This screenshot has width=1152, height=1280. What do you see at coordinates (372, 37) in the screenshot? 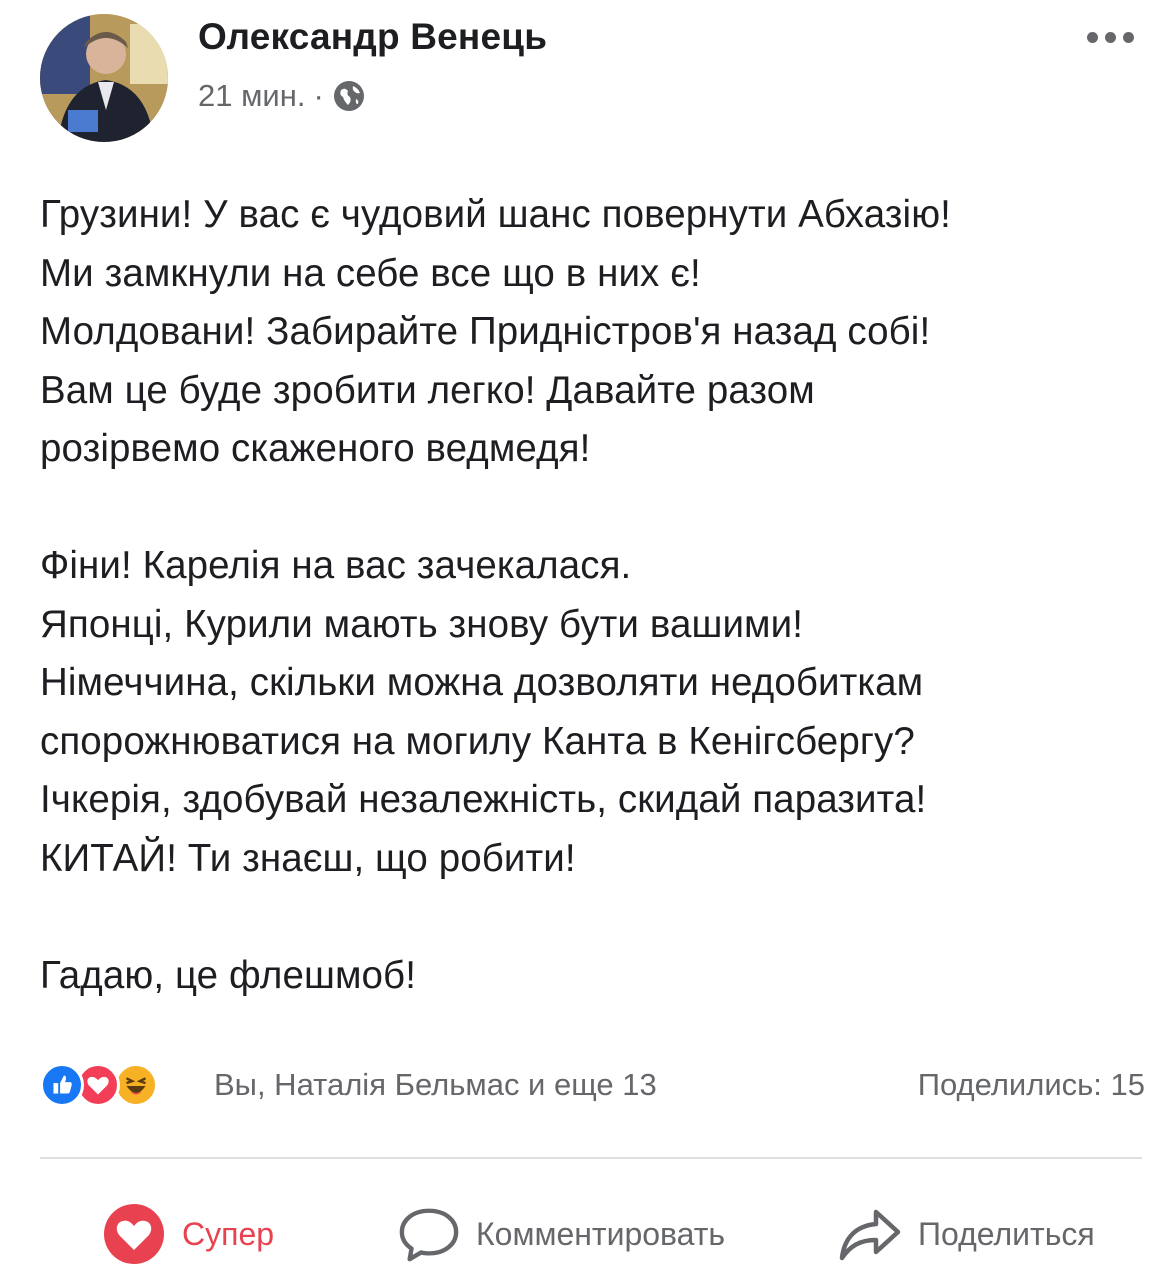
I see `author-name: Олександр Венець` at bounding box center [372, 37].